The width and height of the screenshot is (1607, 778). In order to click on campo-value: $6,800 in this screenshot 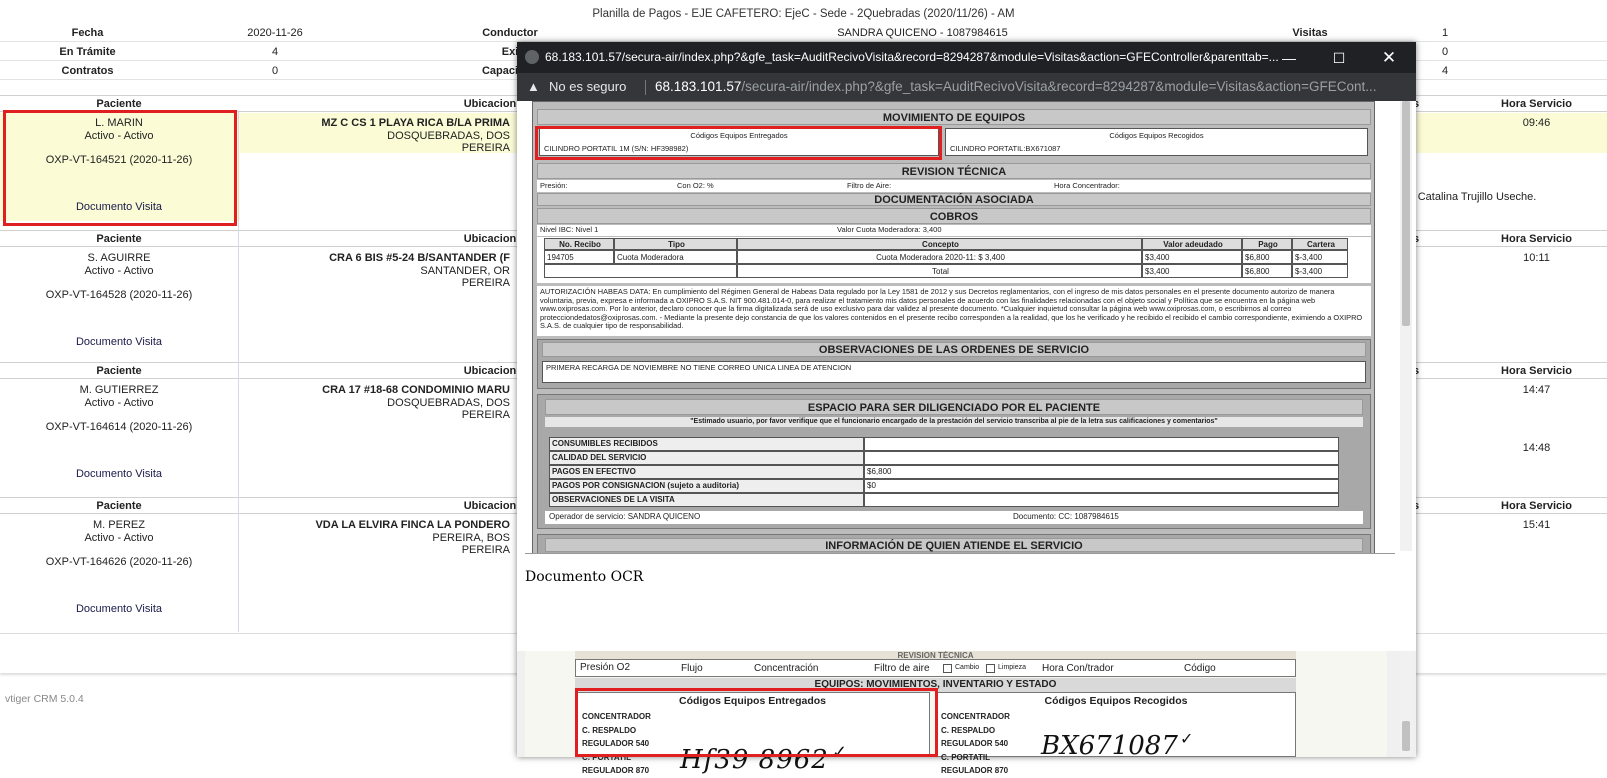, I will do `click(1101, 472)`.